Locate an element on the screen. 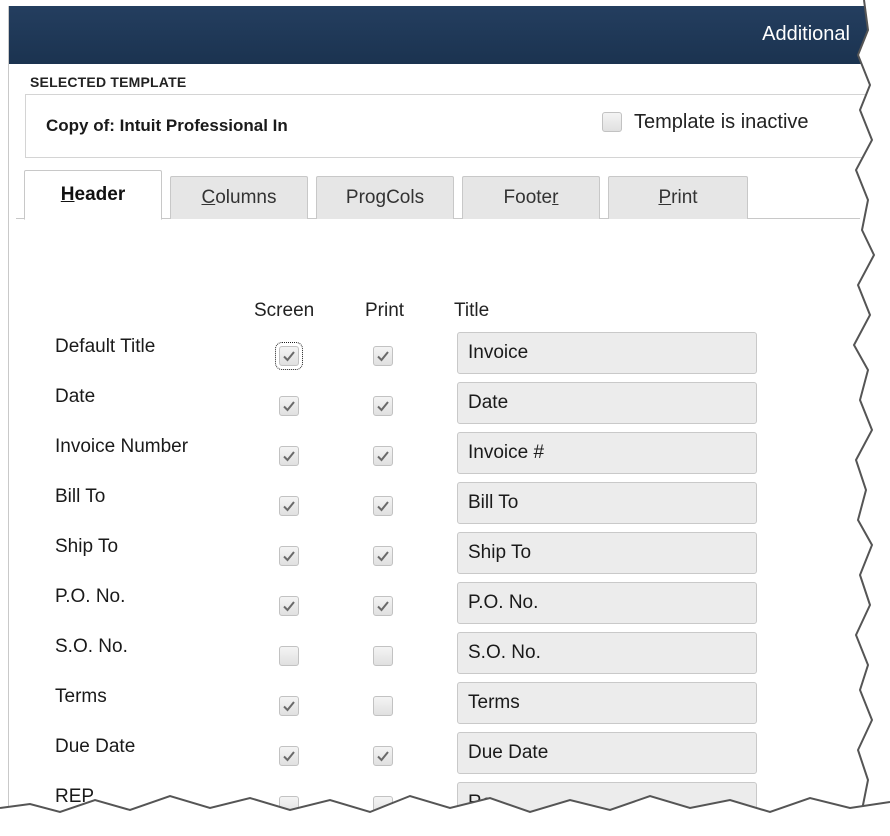 The image size is (890, 836). field-label: S.O. No. is located at coordinates (91, 646).